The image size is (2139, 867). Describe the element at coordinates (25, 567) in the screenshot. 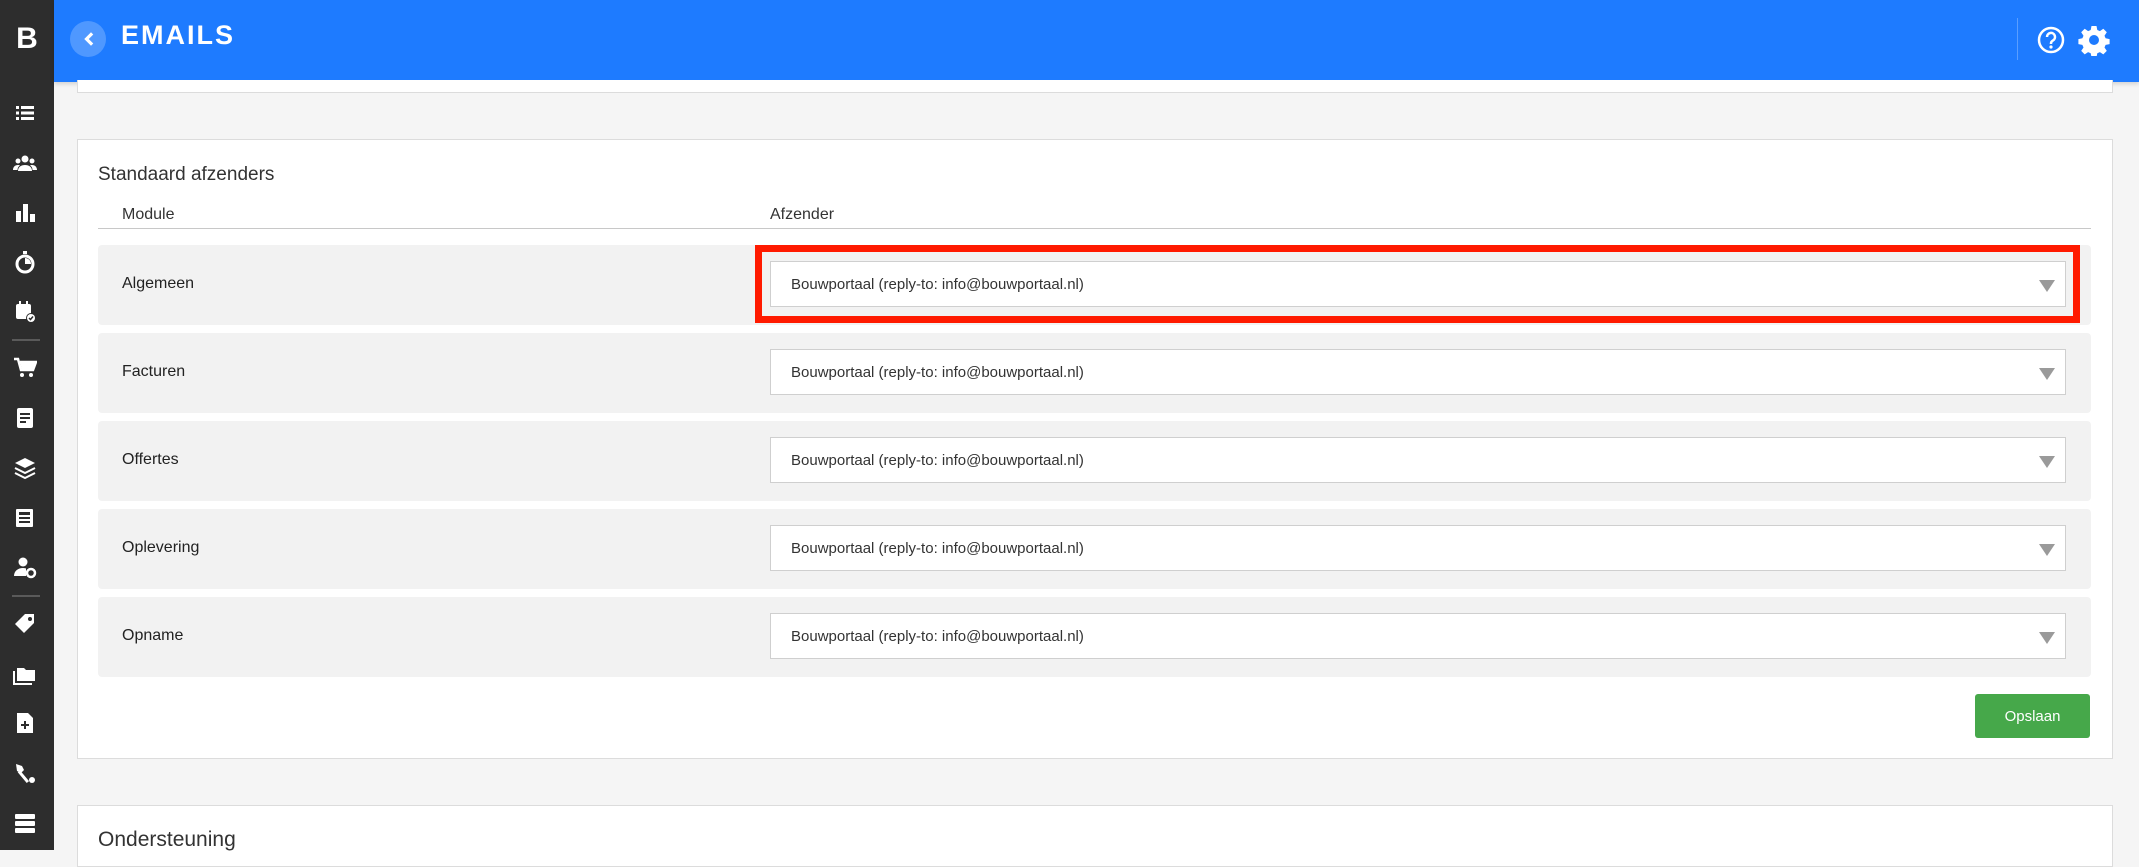

I see `user-cog-icon` at that location.